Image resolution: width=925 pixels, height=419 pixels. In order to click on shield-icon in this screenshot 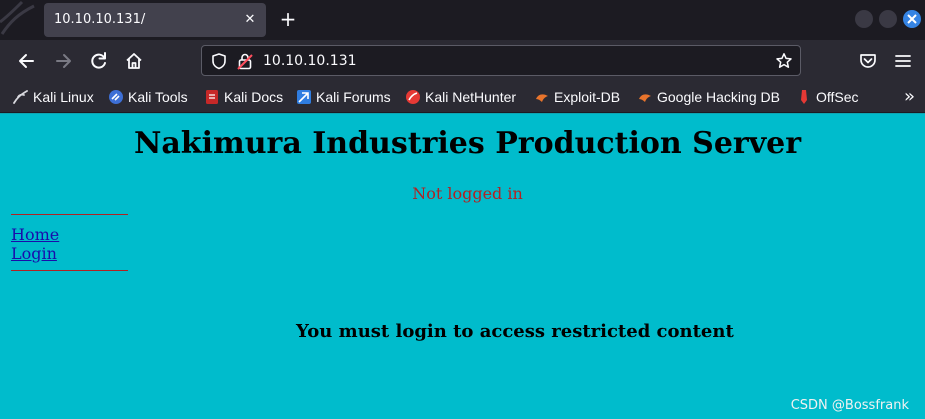, I will do `click(219, 61)`.